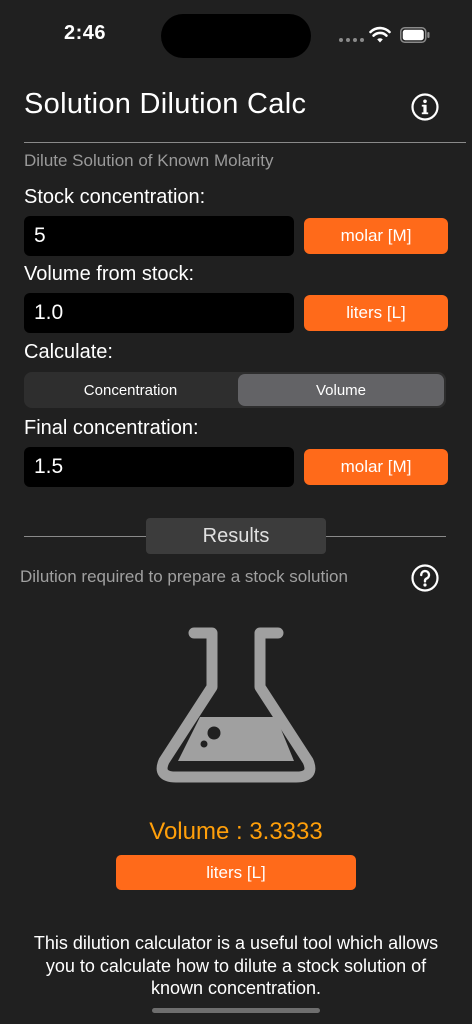 This screenshot has width=472, height=1024. Describe the element at coordinates (159, 236) in the screenshot. I see `stock-concentration-input: 5` at that location.